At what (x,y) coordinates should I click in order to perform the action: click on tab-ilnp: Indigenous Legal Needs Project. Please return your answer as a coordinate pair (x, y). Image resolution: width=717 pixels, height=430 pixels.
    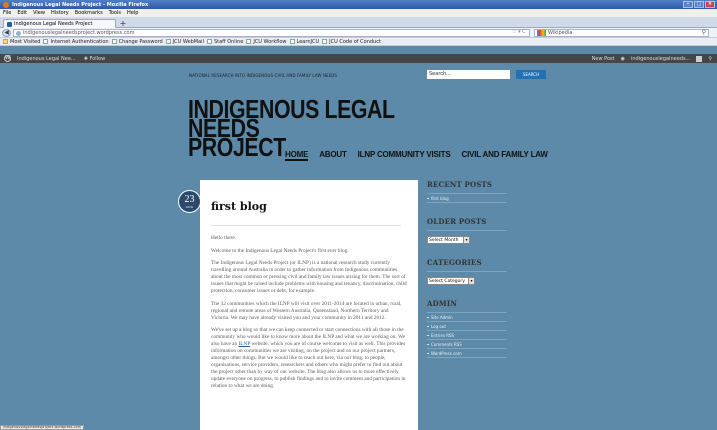
    Looking at the image, I should click on (59, 23).